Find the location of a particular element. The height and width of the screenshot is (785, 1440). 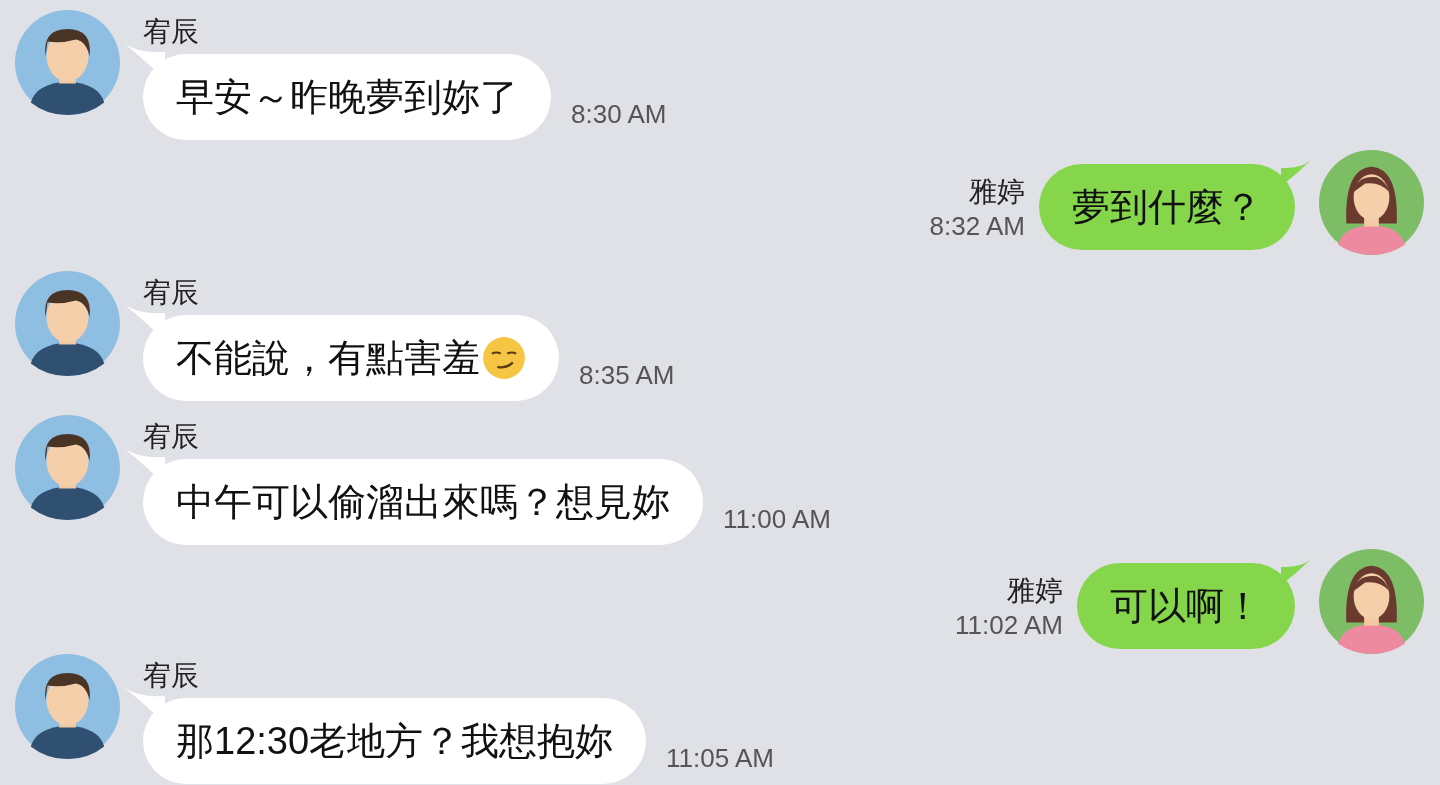

message-bubble: 不能說，有點害羞 is located at coordinates (351, 358).